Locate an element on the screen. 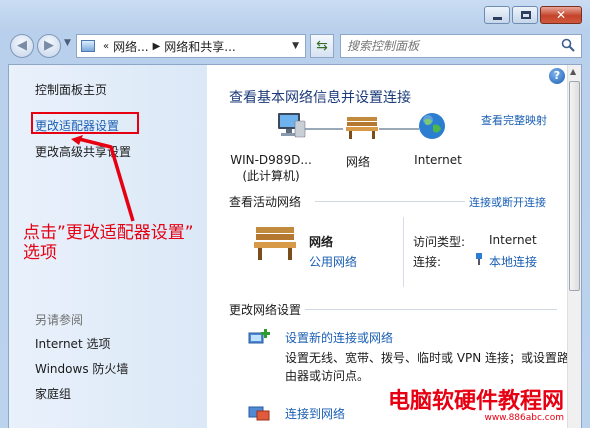 The width and height of the screenshot is (590, 428). maximize-button is located at coordinates (525, 15).